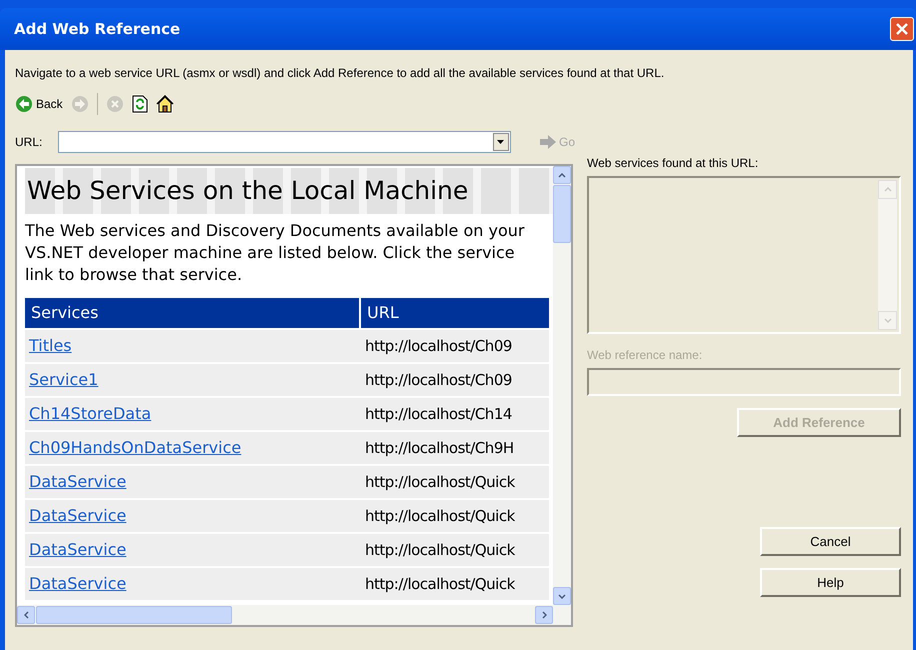 Image resolution: width=916 pixels, height=650 pixels. I want to click on help-button: Help, so click(830, 582).